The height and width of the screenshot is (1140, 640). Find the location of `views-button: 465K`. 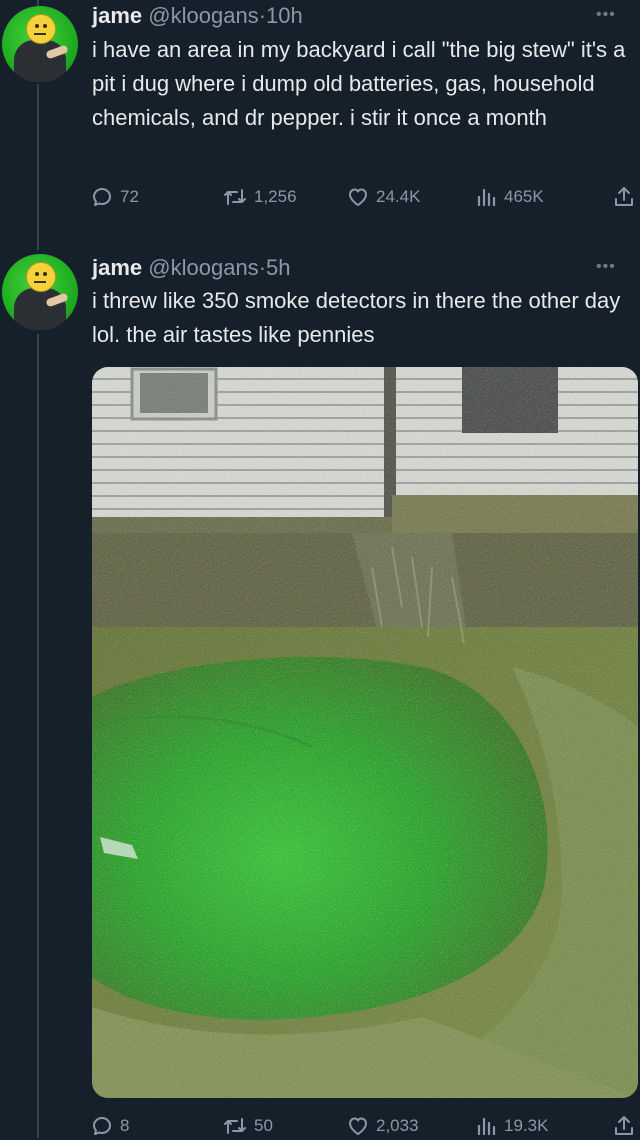

views-button: 465K is located at coordinates (509, 197).